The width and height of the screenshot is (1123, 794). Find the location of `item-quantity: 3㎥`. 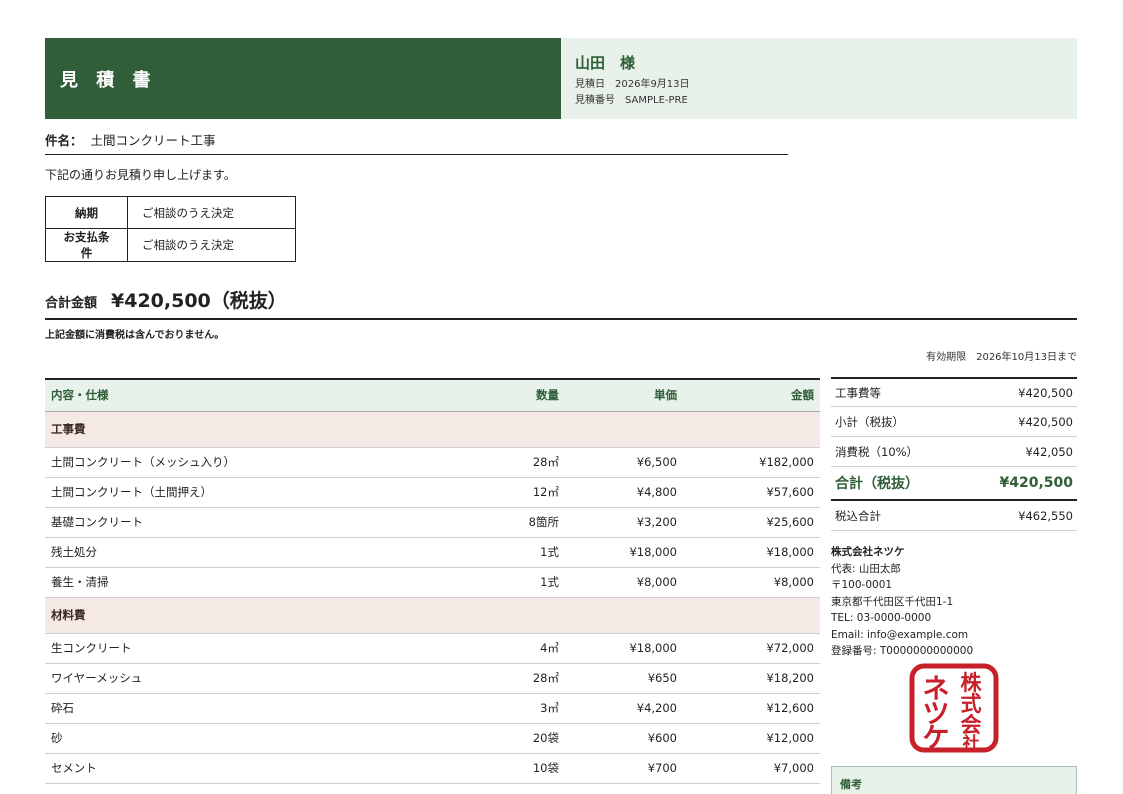

item-quantity: 3㎥ is located at coordinates (515, 708).